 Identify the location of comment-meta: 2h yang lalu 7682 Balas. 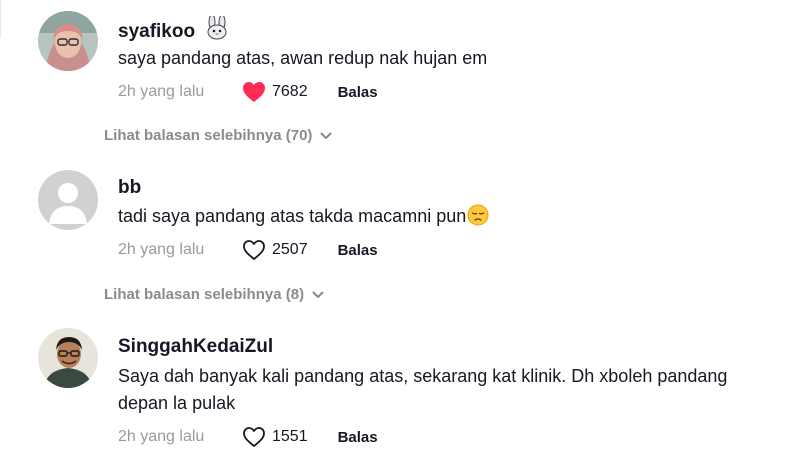
(248, 92).